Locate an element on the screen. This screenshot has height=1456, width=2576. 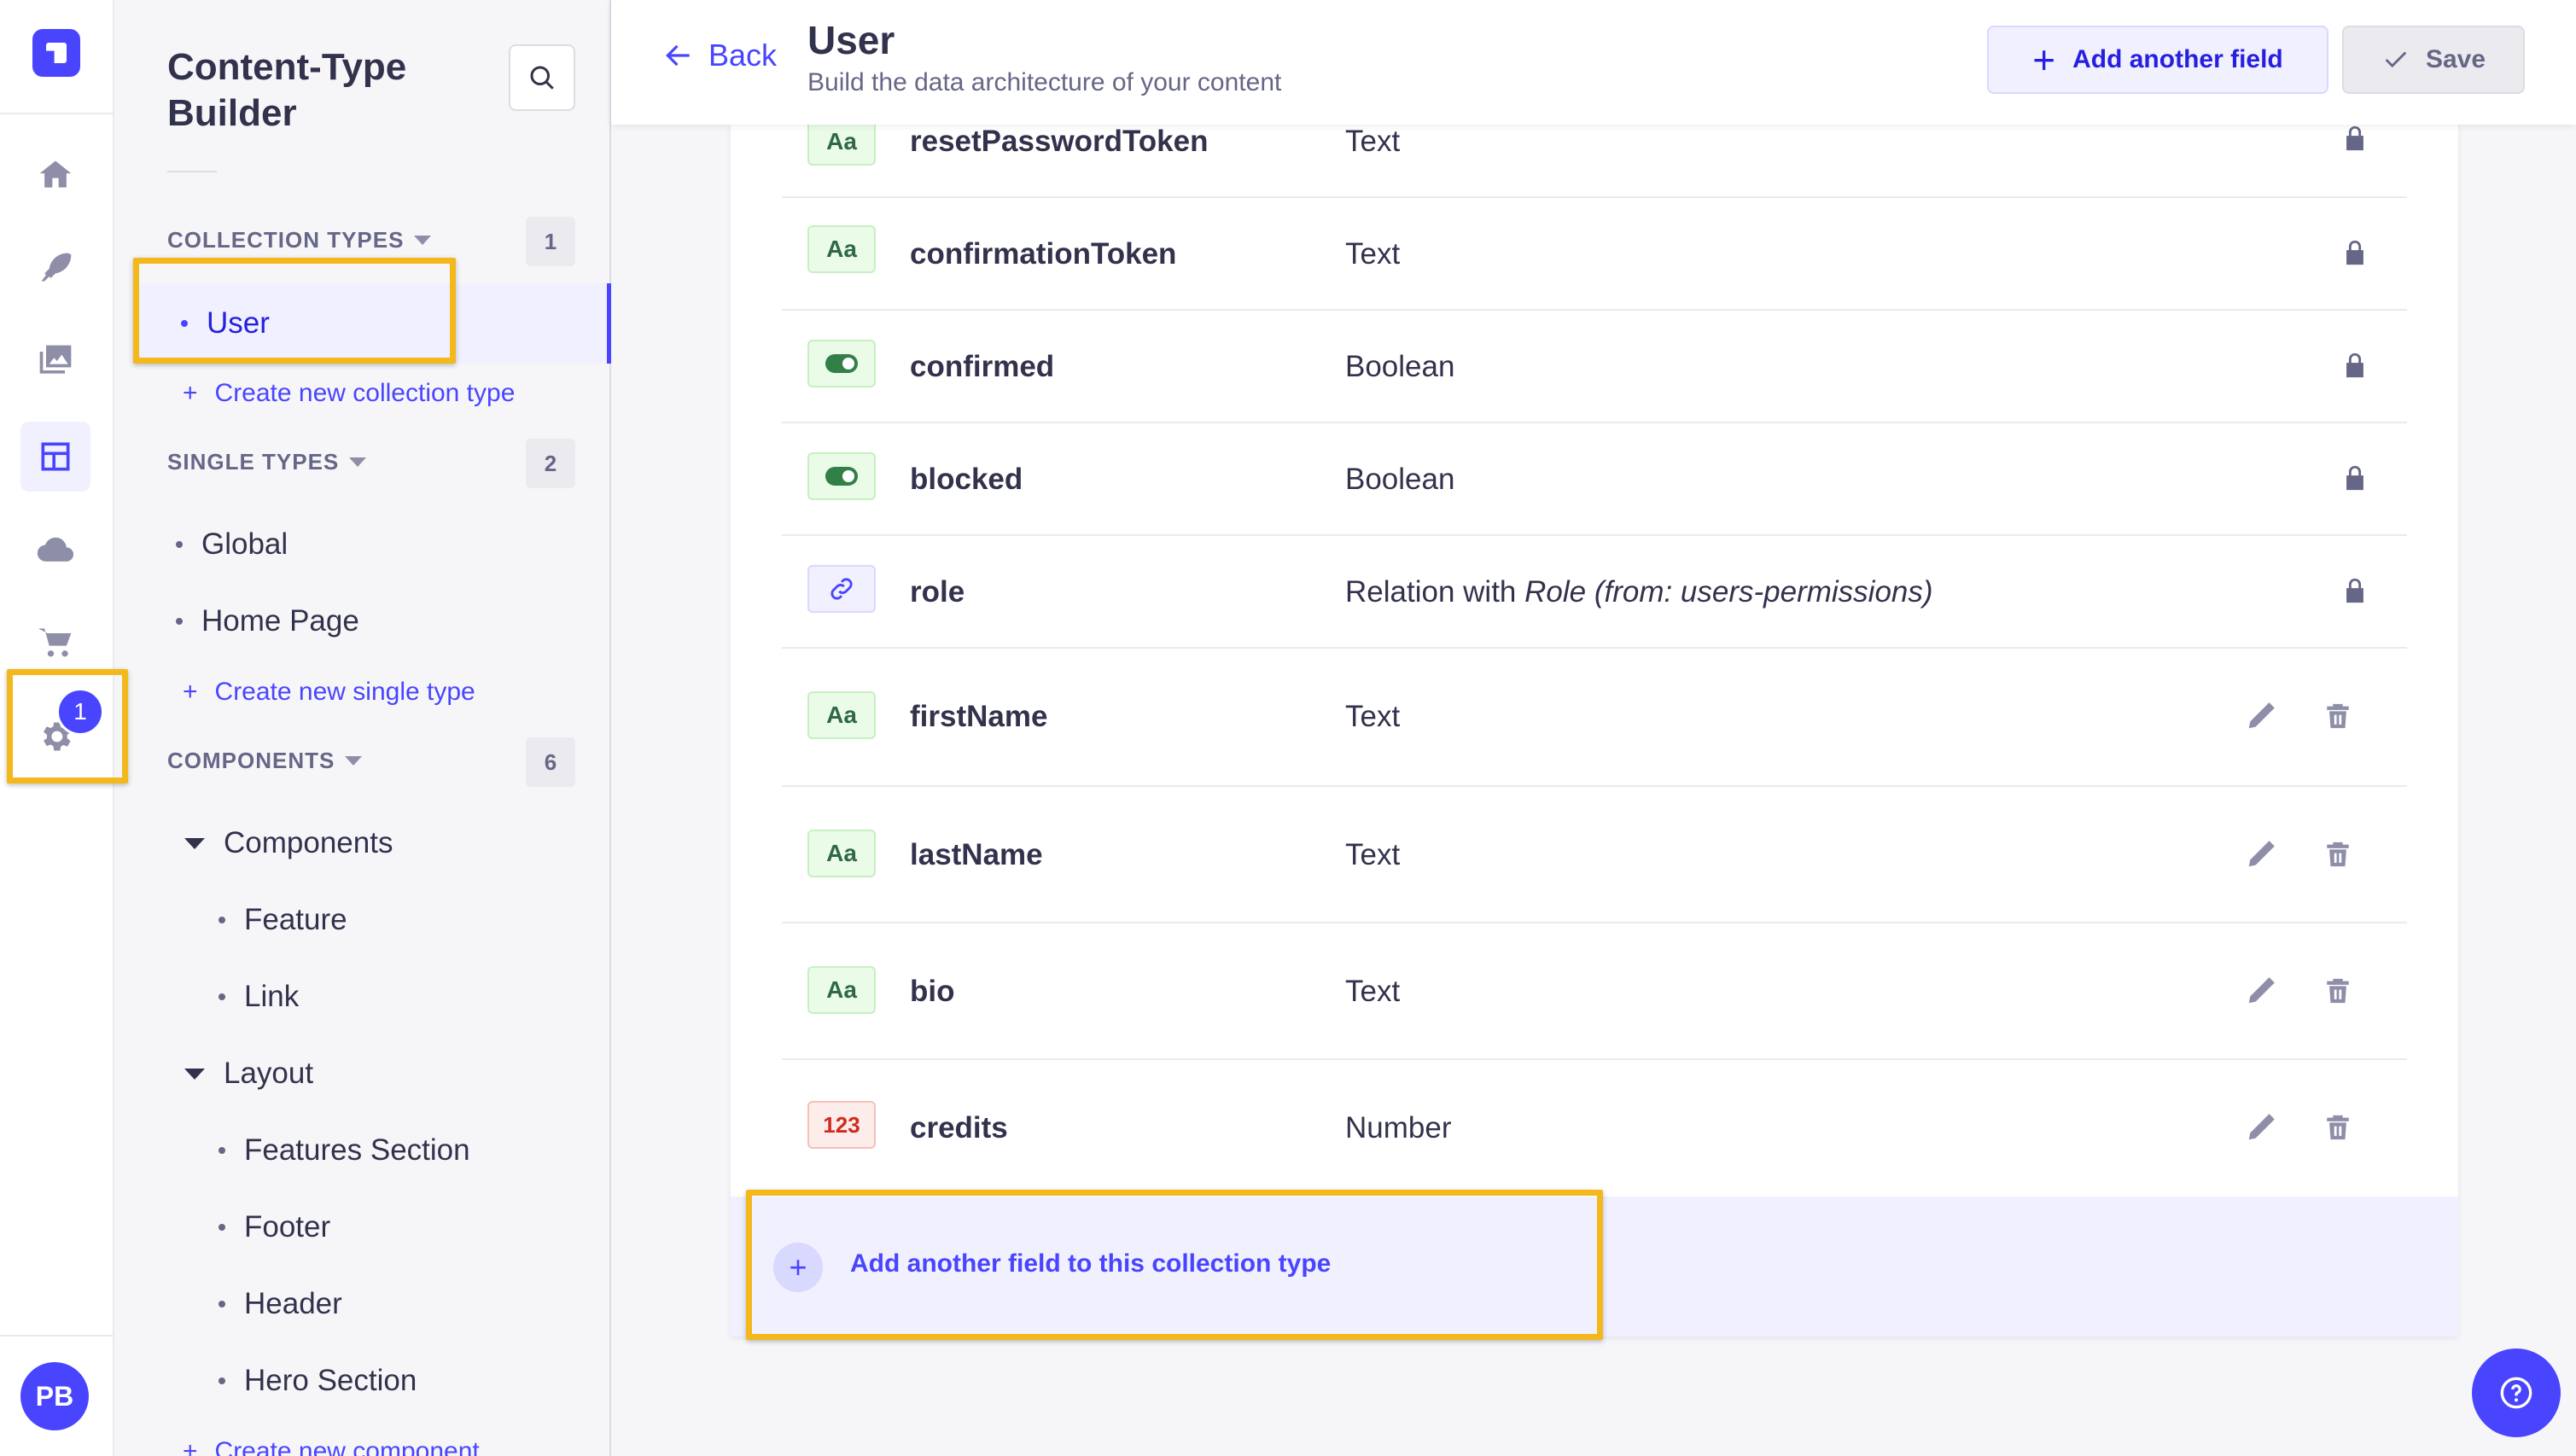
back-link: Back is located at coordinates (719, 55).